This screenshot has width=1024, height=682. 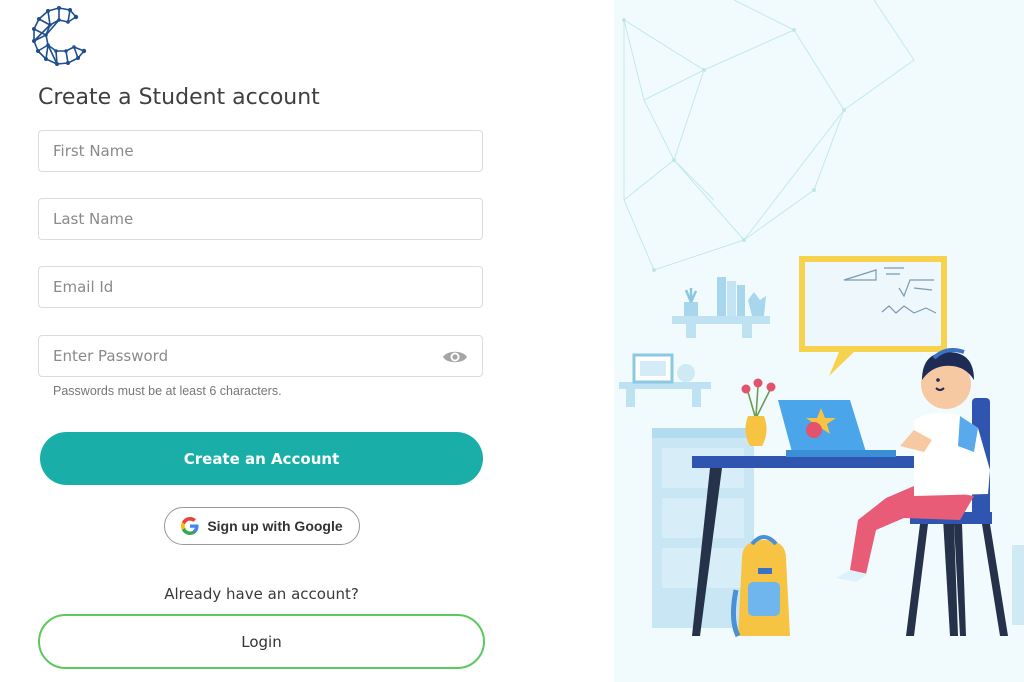 What do you see at coordinates (758, 412) in the screenshot?
I see `flower-vase-illustration` at bounding box center [758, 412].